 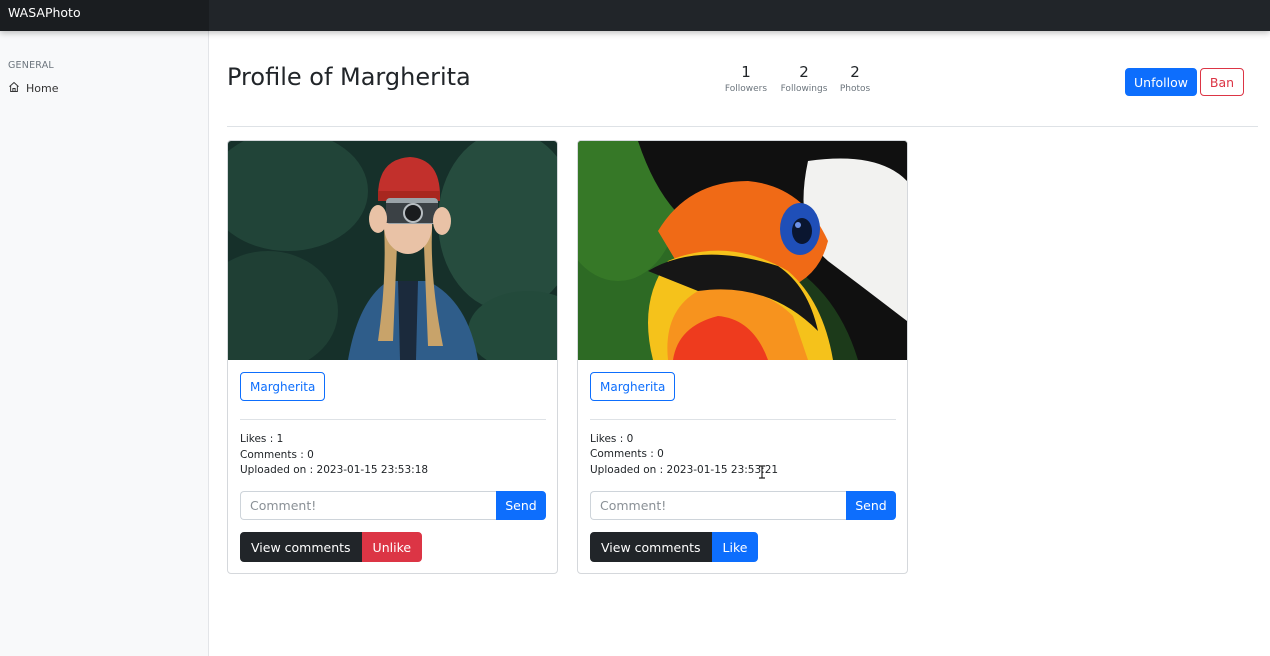 What do you see at coordinates (349, 77) in the screenshot?
I see `page-title: Profile of Margherita` at bounding box center [349, 77].